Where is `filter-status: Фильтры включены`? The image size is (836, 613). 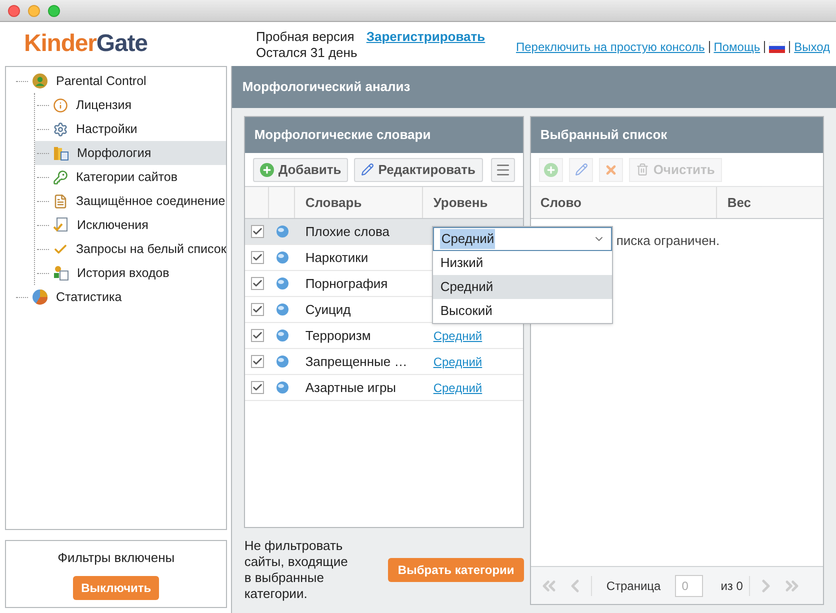
filter-status: Фильтры включены is located at coordinates (116, 558).